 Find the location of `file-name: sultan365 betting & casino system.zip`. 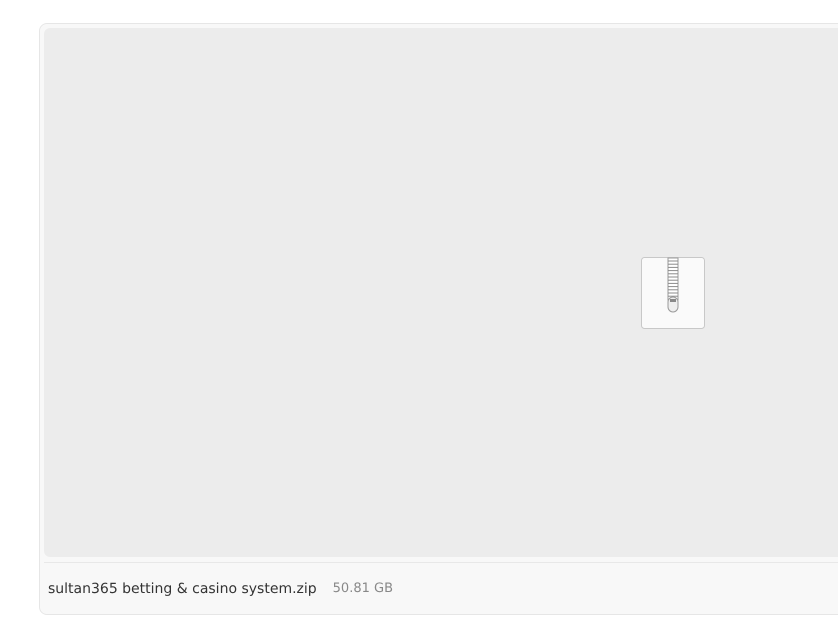

file-name: sultan365 betting & casino system.zip is located at coordinates (182, 588).